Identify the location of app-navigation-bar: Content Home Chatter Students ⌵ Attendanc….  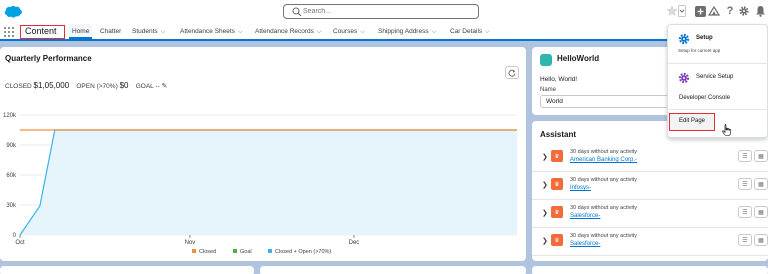
(384, 32).